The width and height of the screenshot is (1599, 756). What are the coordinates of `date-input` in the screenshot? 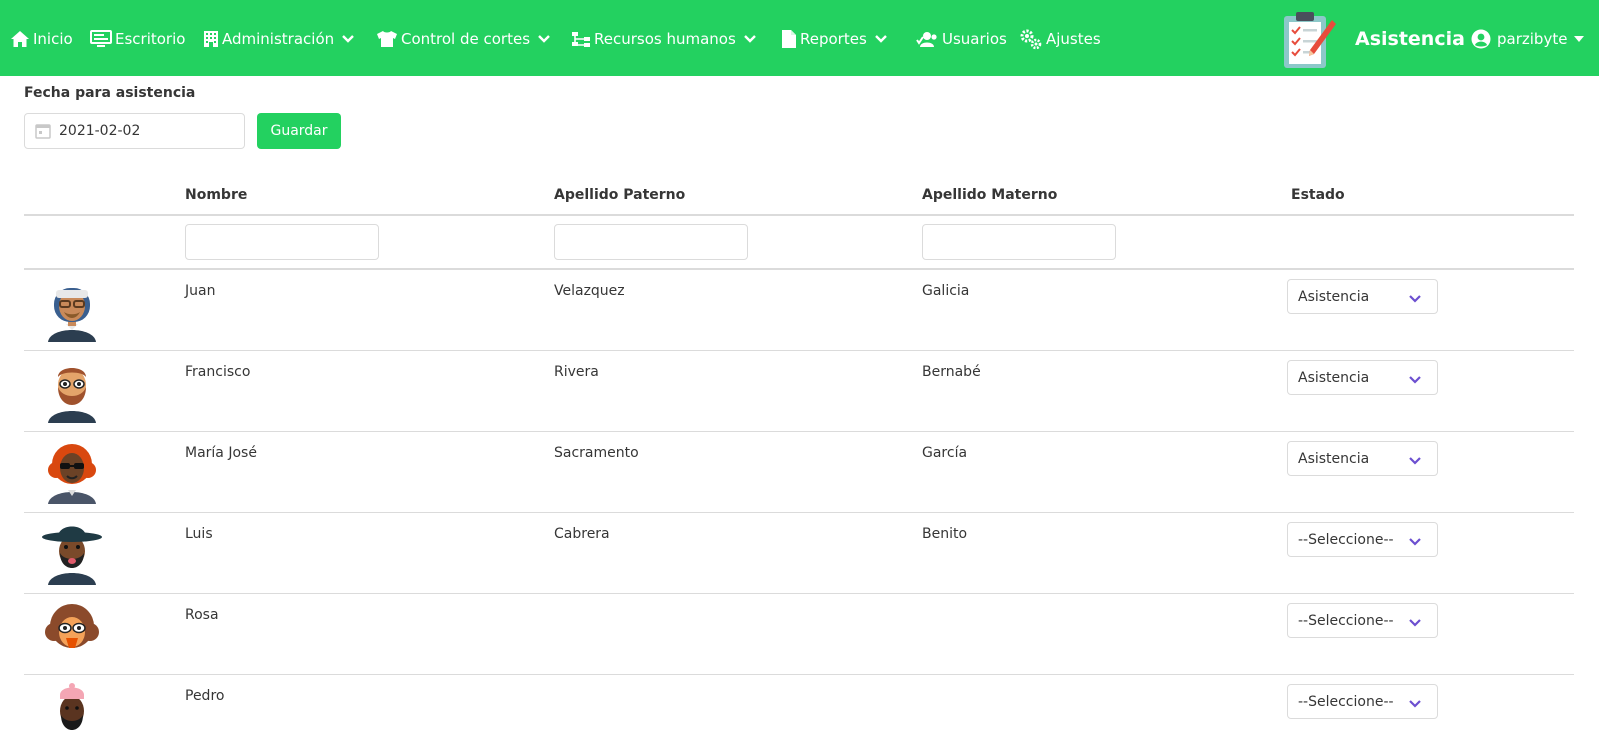 It's located at (144, 131).